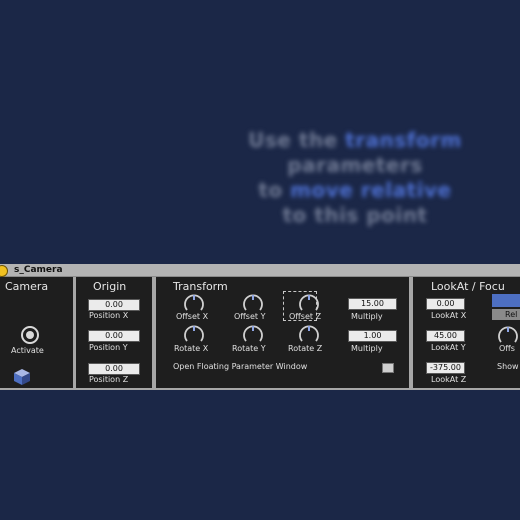 This screenshot has height=520, width=520. What do you see at coordinates (4, 271) in the screenshot?
I see `device-power-icon` at bounding box center [4, 271].